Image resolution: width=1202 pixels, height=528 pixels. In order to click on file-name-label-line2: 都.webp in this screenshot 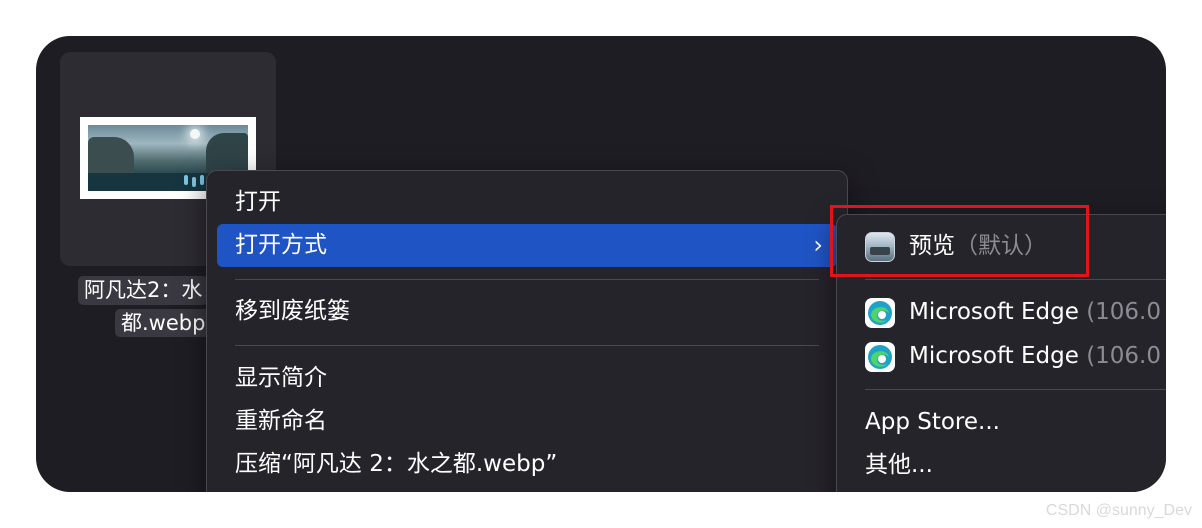, I will do `click(163, 323)`.